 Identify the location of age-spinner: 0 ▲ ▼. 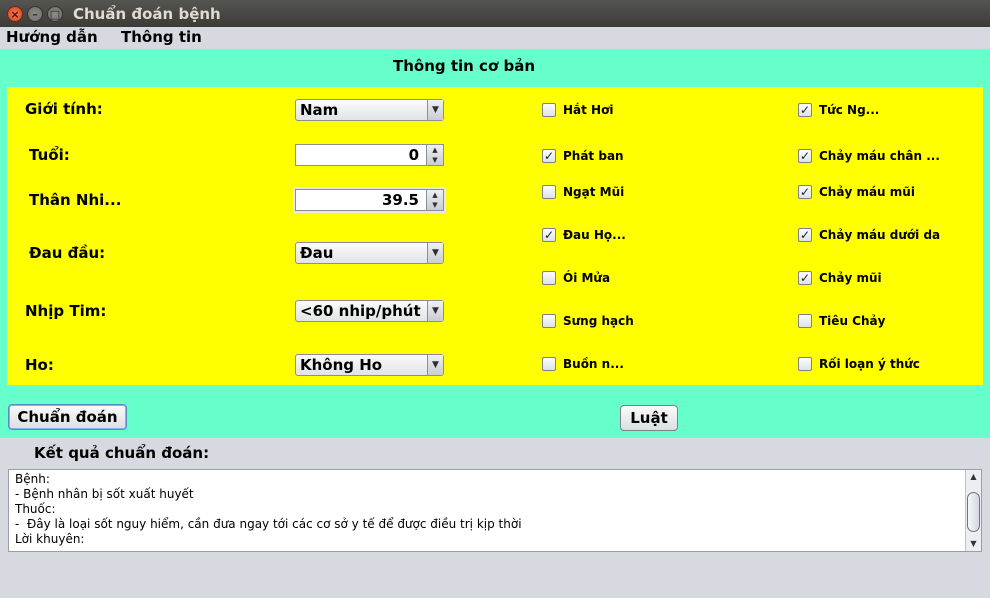
(369, 155).